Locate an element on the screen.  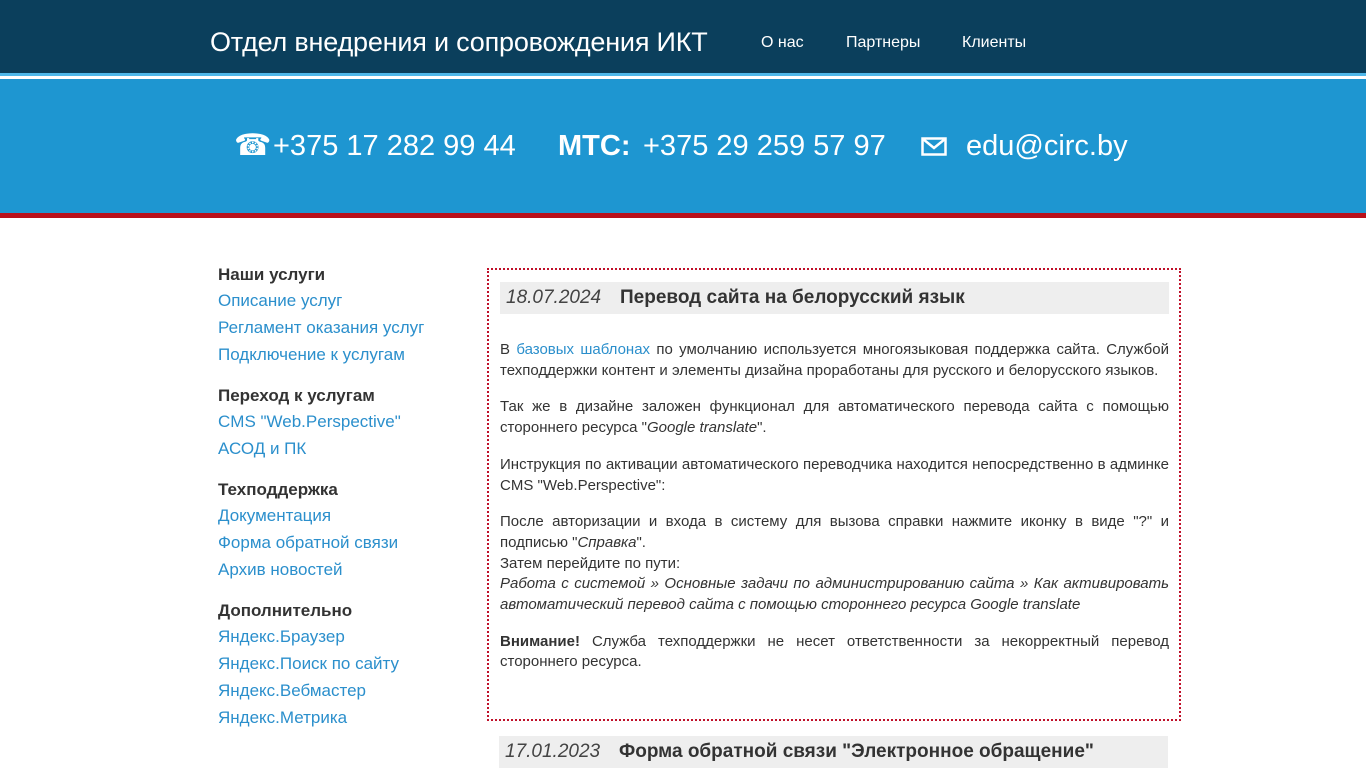
base-templates-link: базовых шаблонах is located at coordinates (583, 349).